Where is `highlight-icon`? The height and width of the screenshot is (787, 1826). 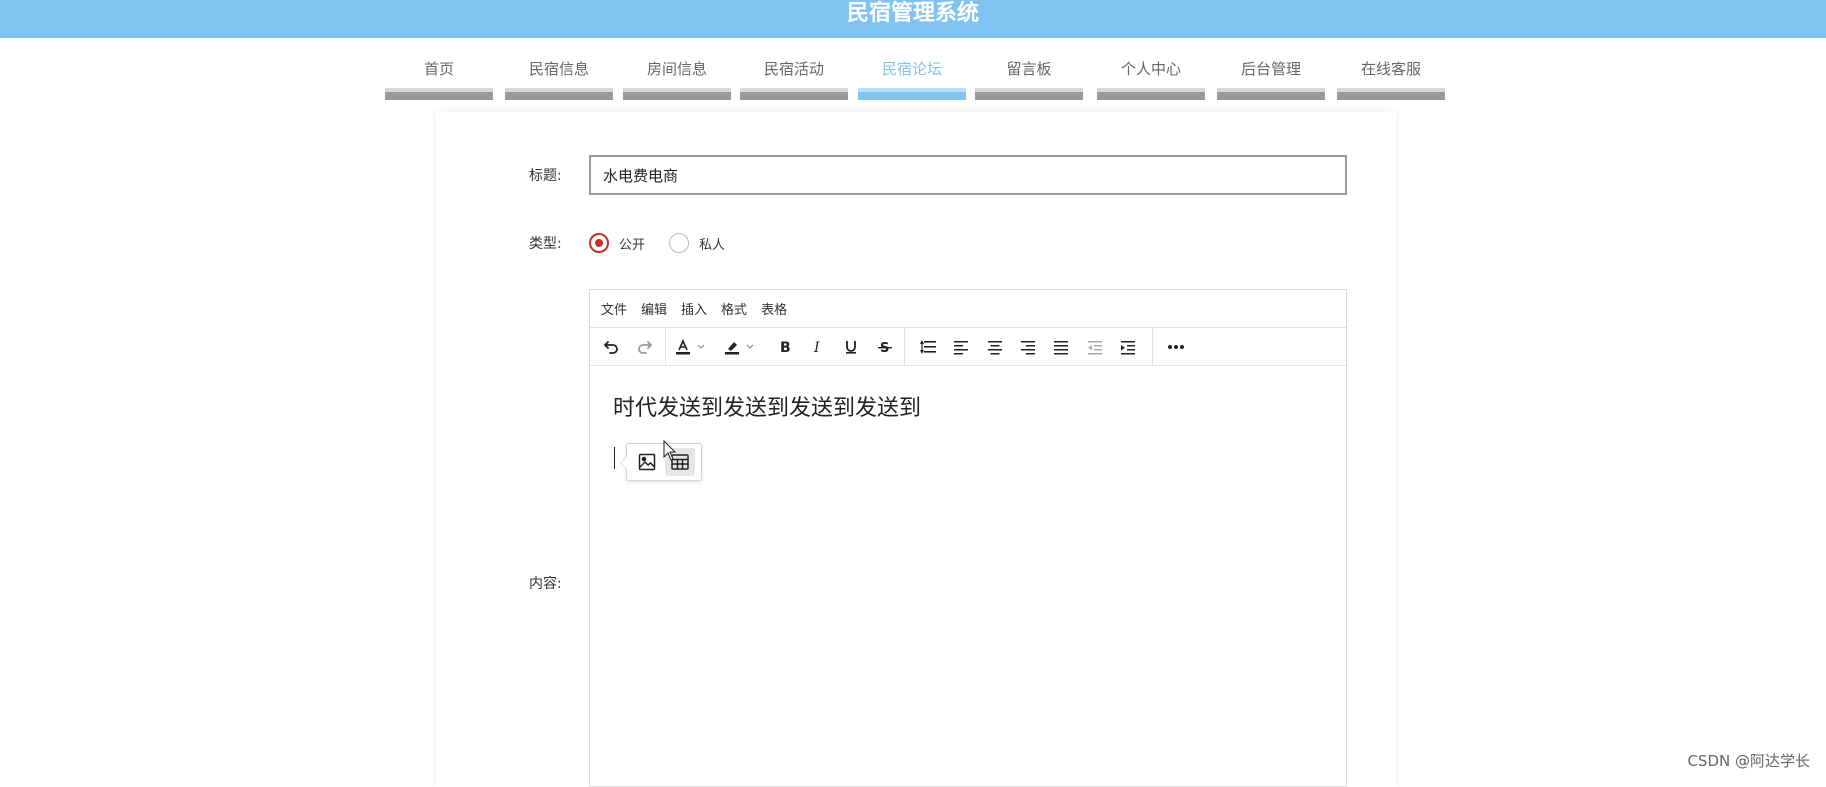 highlight-icon is located at coordinates (732, 347).